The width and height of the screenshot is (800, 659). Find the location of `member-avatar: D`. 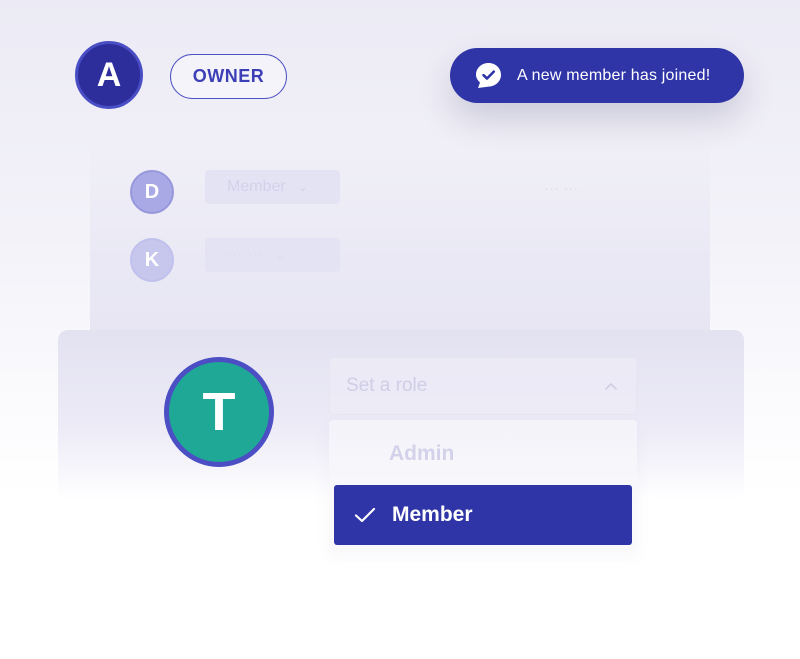

member-avatar: D is located at coordinates (152, 192).